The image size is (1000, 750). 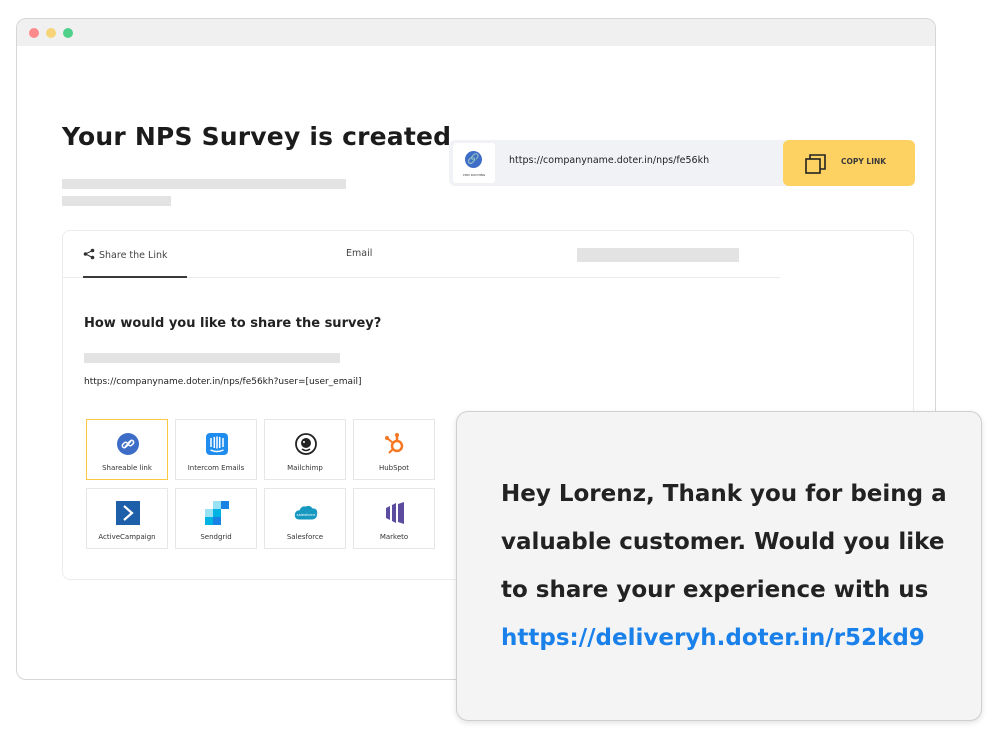 I want to click on integration-salesforce: salesforce Salesforce, so click(x=305, y=518).